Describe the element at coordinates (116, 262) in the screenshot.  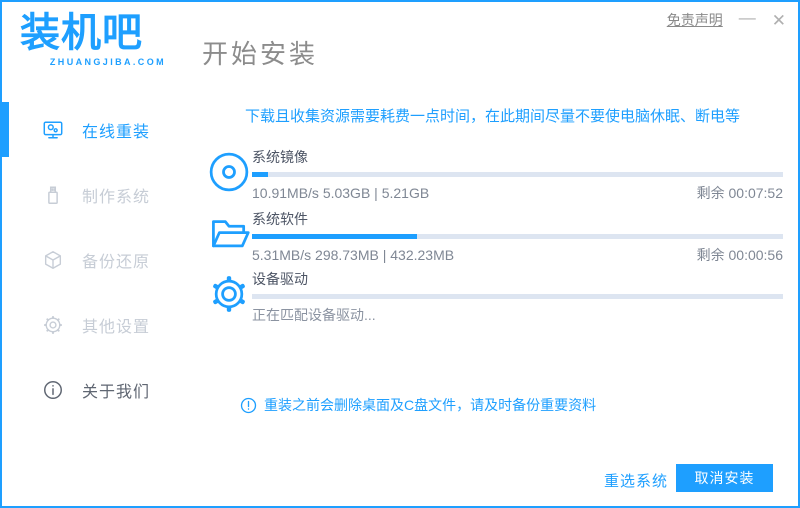
I see `sidebar-item-label: 备份还原` at that location.